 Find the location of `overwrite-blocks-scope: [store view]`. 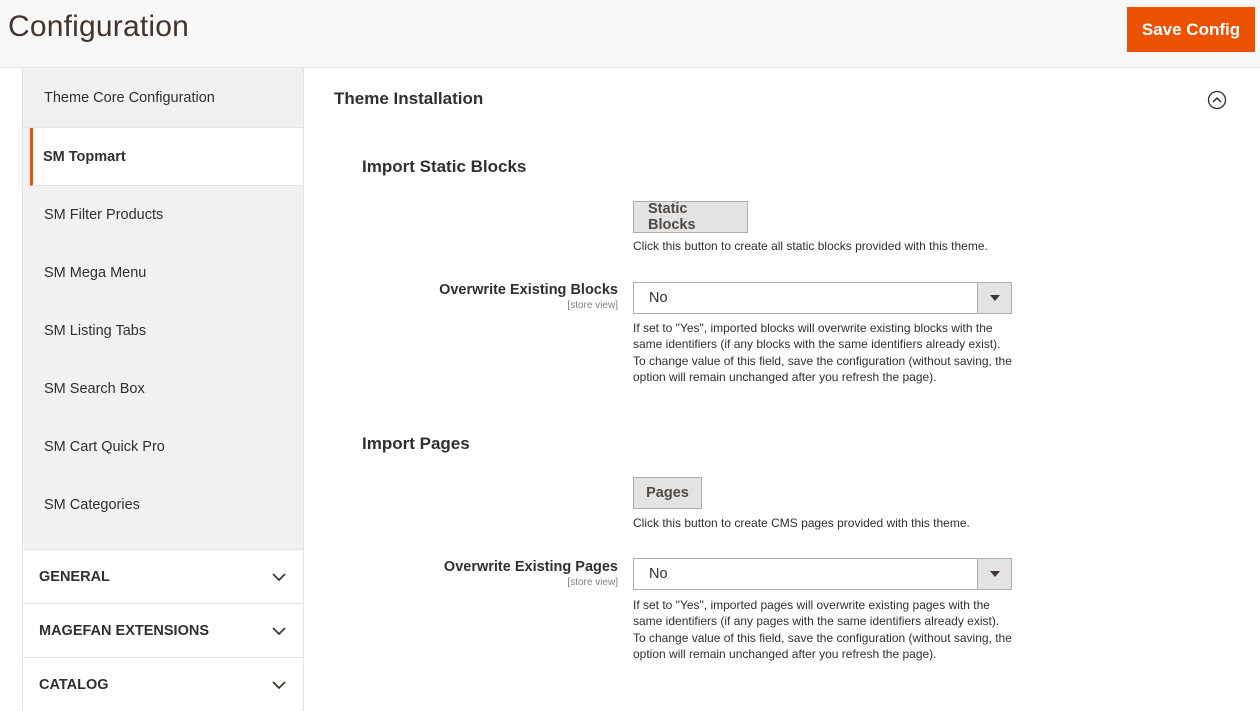

overwrite-blocks-scope: [store view] is located at coordinates (592, 305).